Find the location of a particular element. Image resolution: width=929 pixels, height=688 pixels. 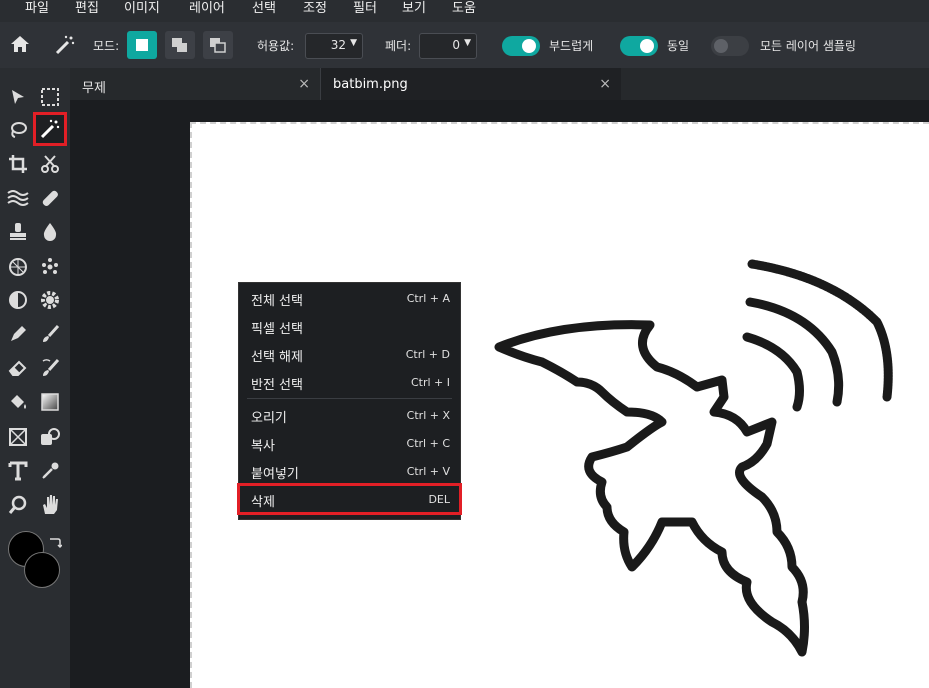

document-tabs: 무제 × batbim.png × is located at coordinates (499, 84).